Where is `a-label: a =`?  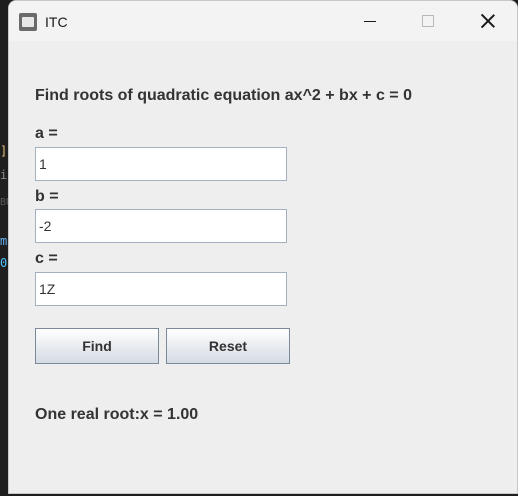
a-label: a = is located at coordinates (46, 133).